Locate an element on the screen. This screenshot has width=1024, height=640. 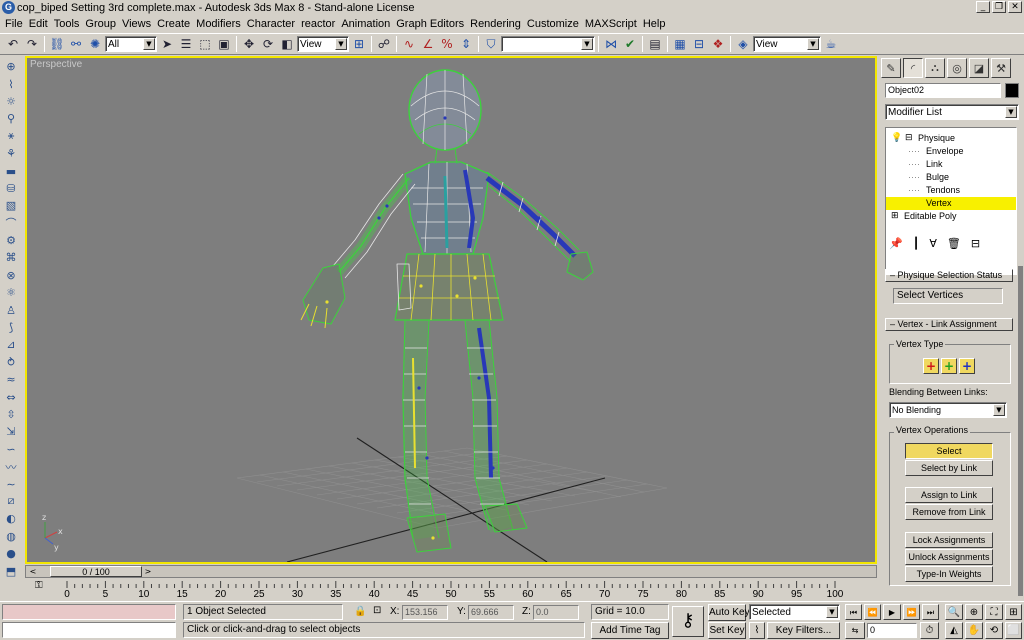
stack-item-physique: Physique is located at coordinates (966, 138).